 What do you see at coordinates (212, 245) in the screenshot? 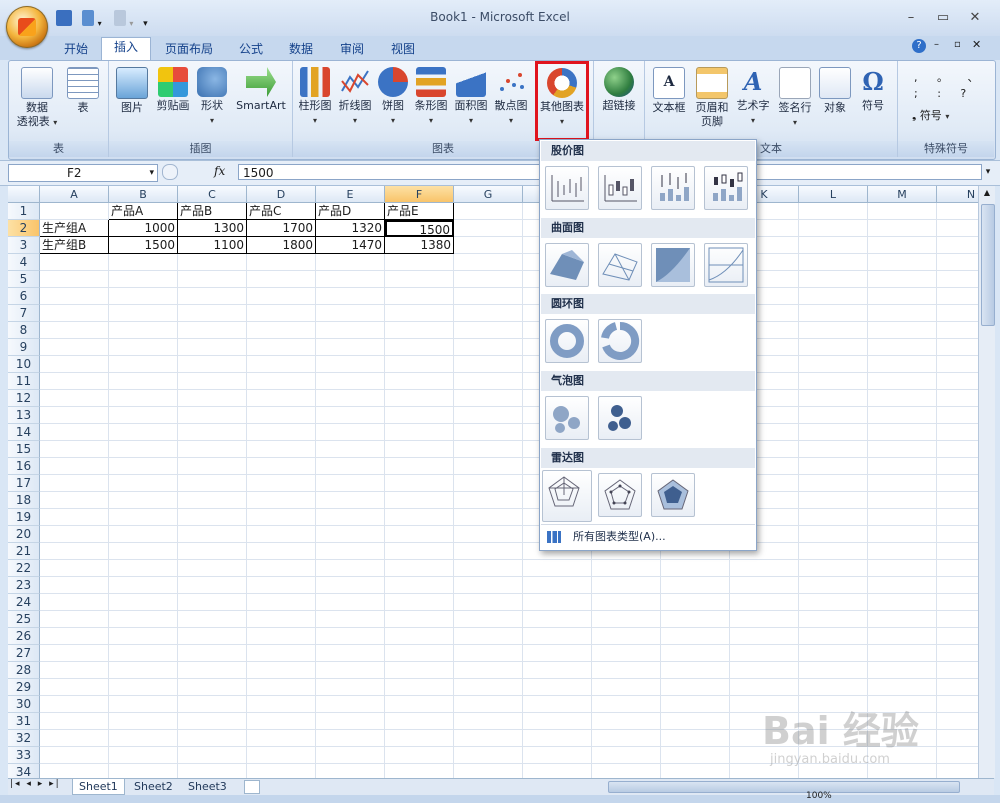
I see `value-cell: 1100` at bounding box center [212, 245].